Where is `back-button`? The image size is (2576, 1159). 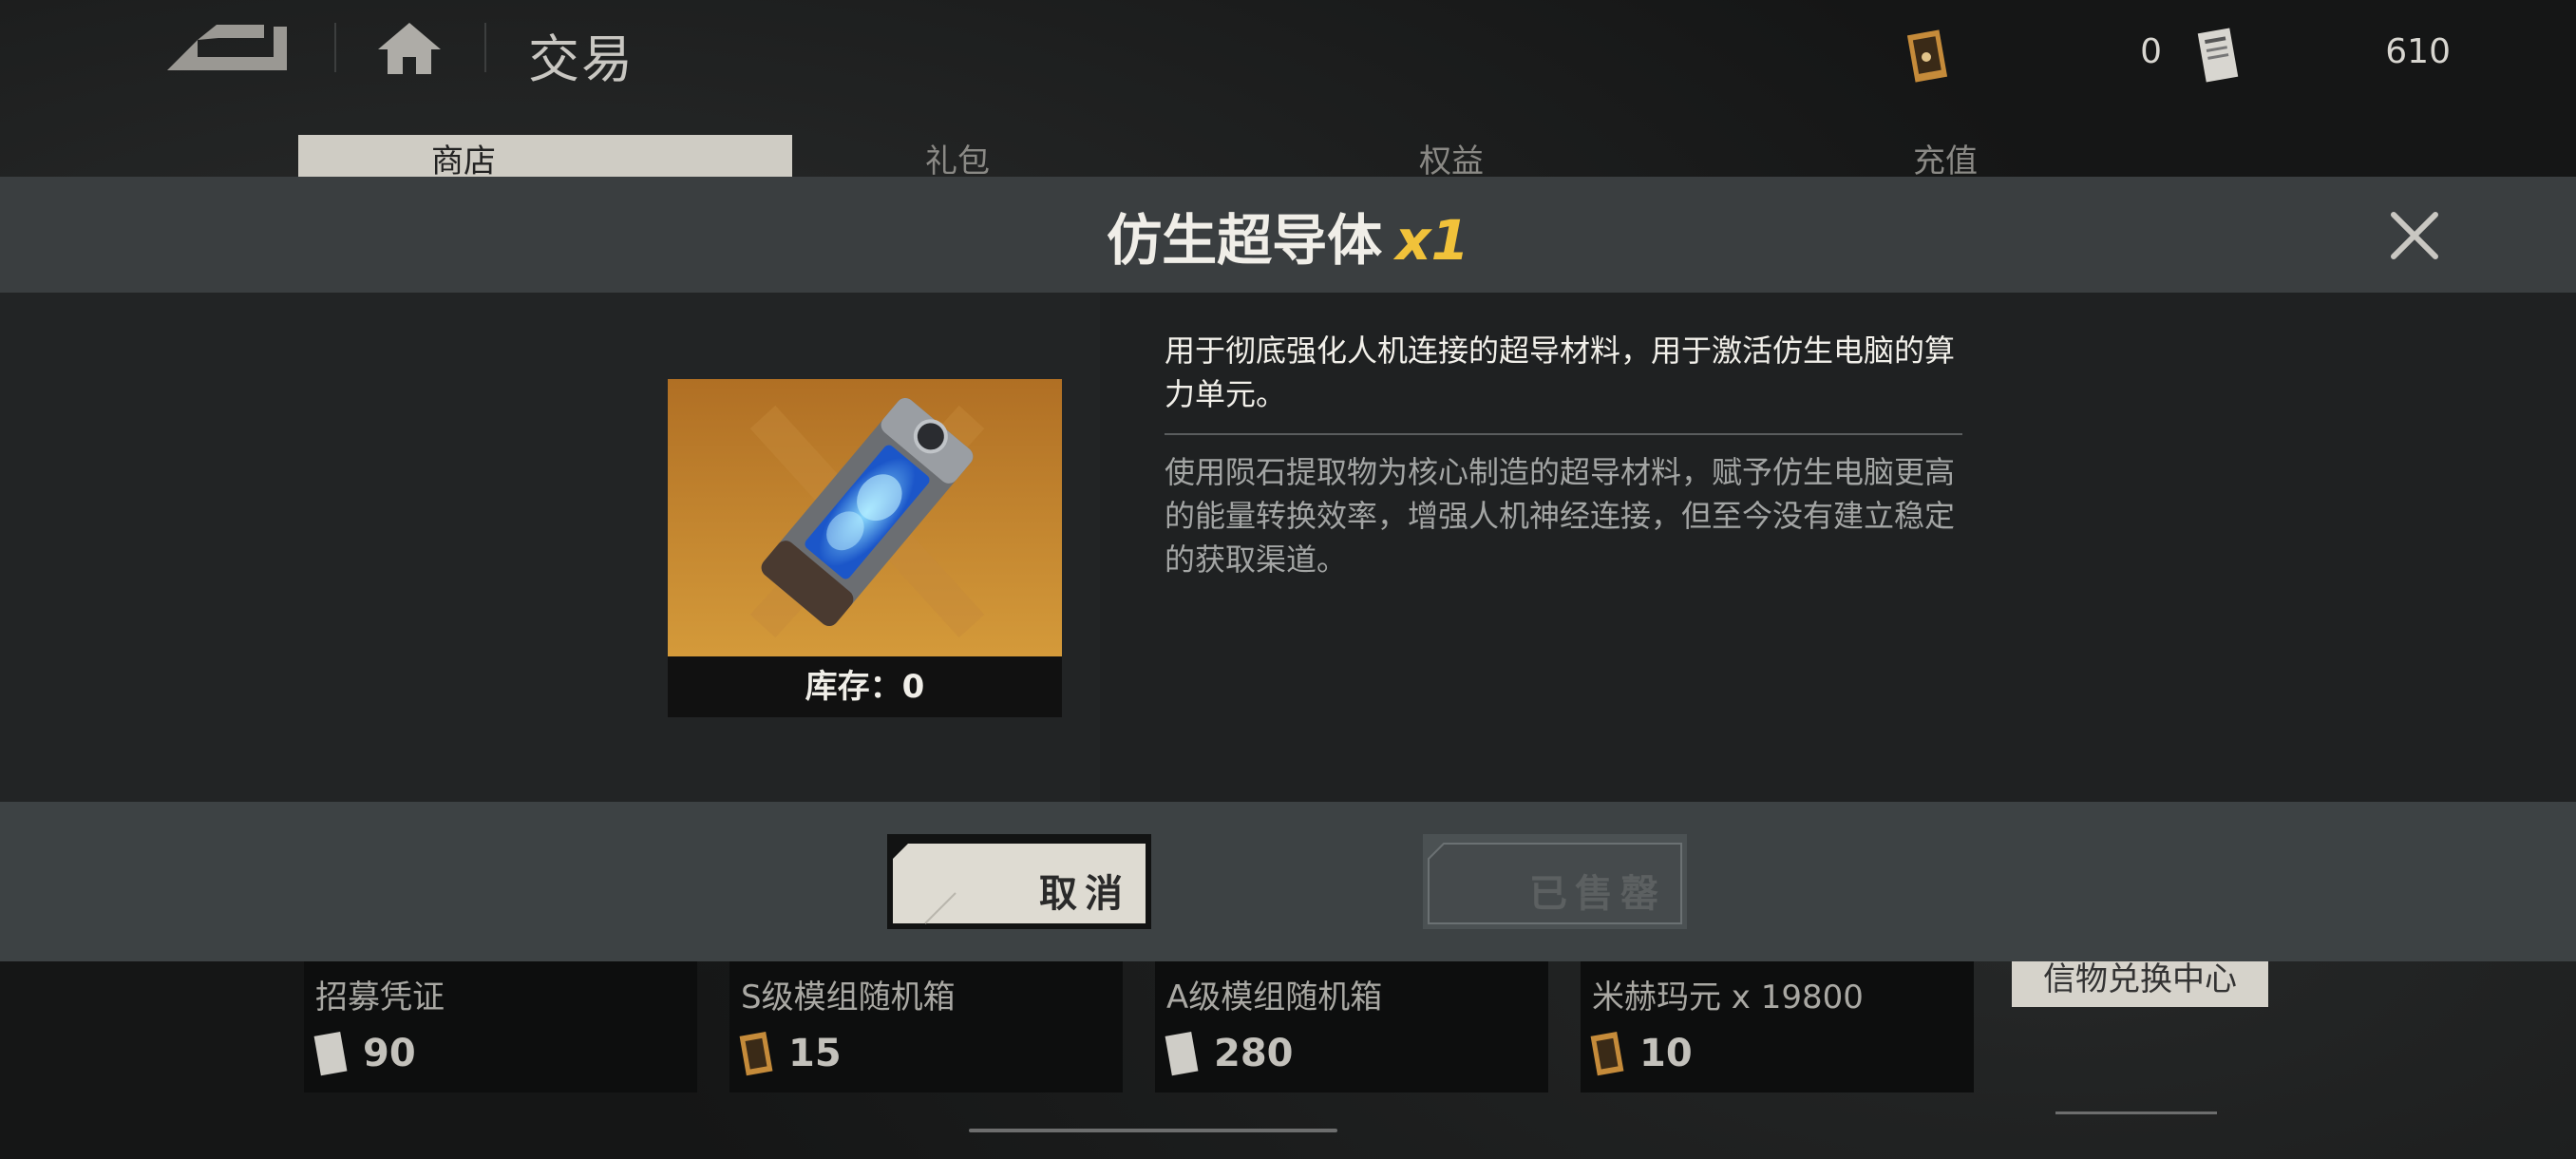
back-button is located at coordinates (227, 47).